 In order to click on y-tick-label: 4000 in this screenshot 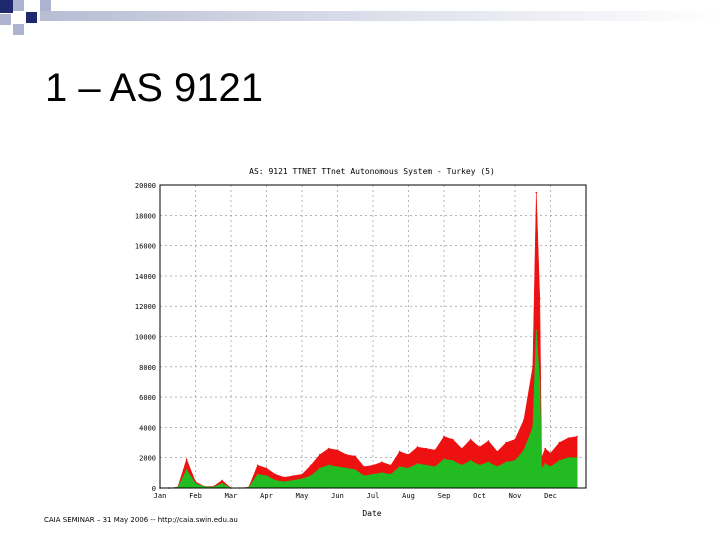, I will do `click(147, 428)`.